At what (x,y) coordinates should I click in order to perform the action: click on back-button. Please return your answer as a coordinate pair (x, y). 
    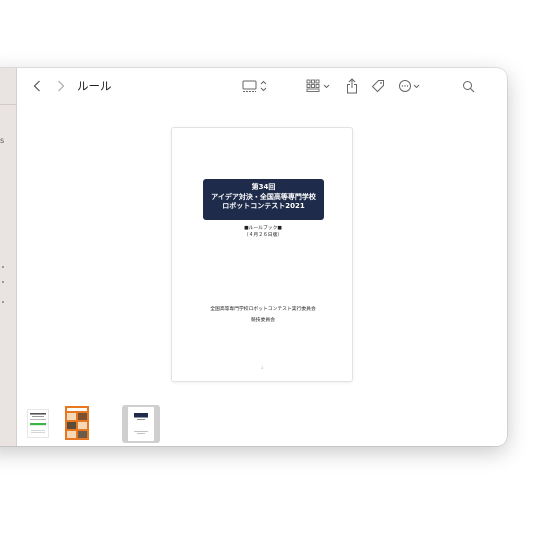
    Looking at the image, I should click on (37, 86).